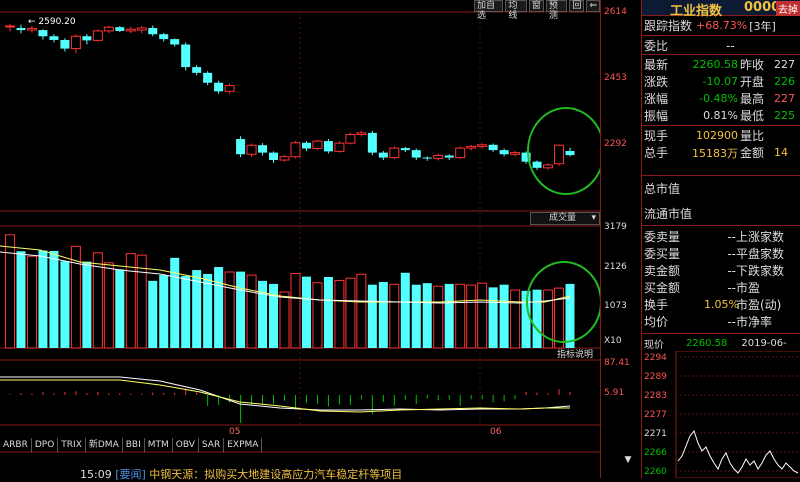 The image size is (800, 482). I want to click on tab-expma: EXPMA, so click(243, 445).